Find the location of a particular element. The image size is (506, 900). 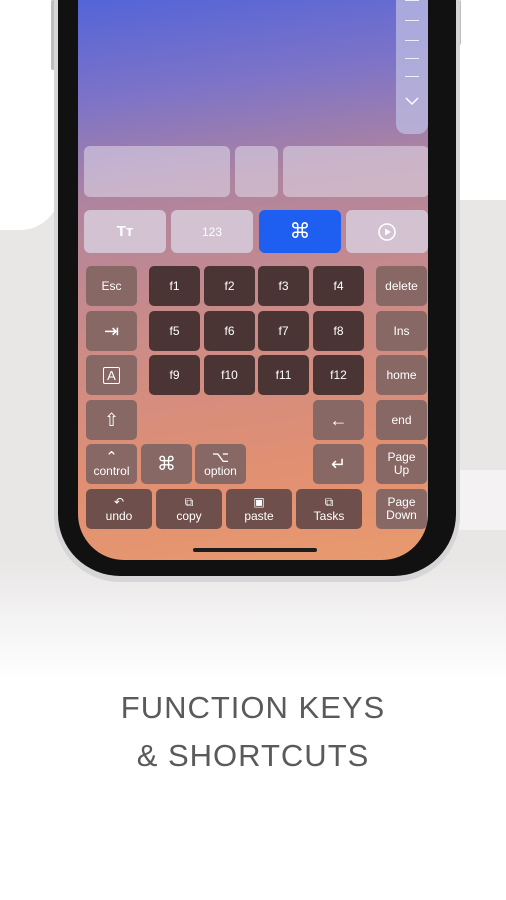

copy-key: ⧉ copy is located at coordinates (189, 509).